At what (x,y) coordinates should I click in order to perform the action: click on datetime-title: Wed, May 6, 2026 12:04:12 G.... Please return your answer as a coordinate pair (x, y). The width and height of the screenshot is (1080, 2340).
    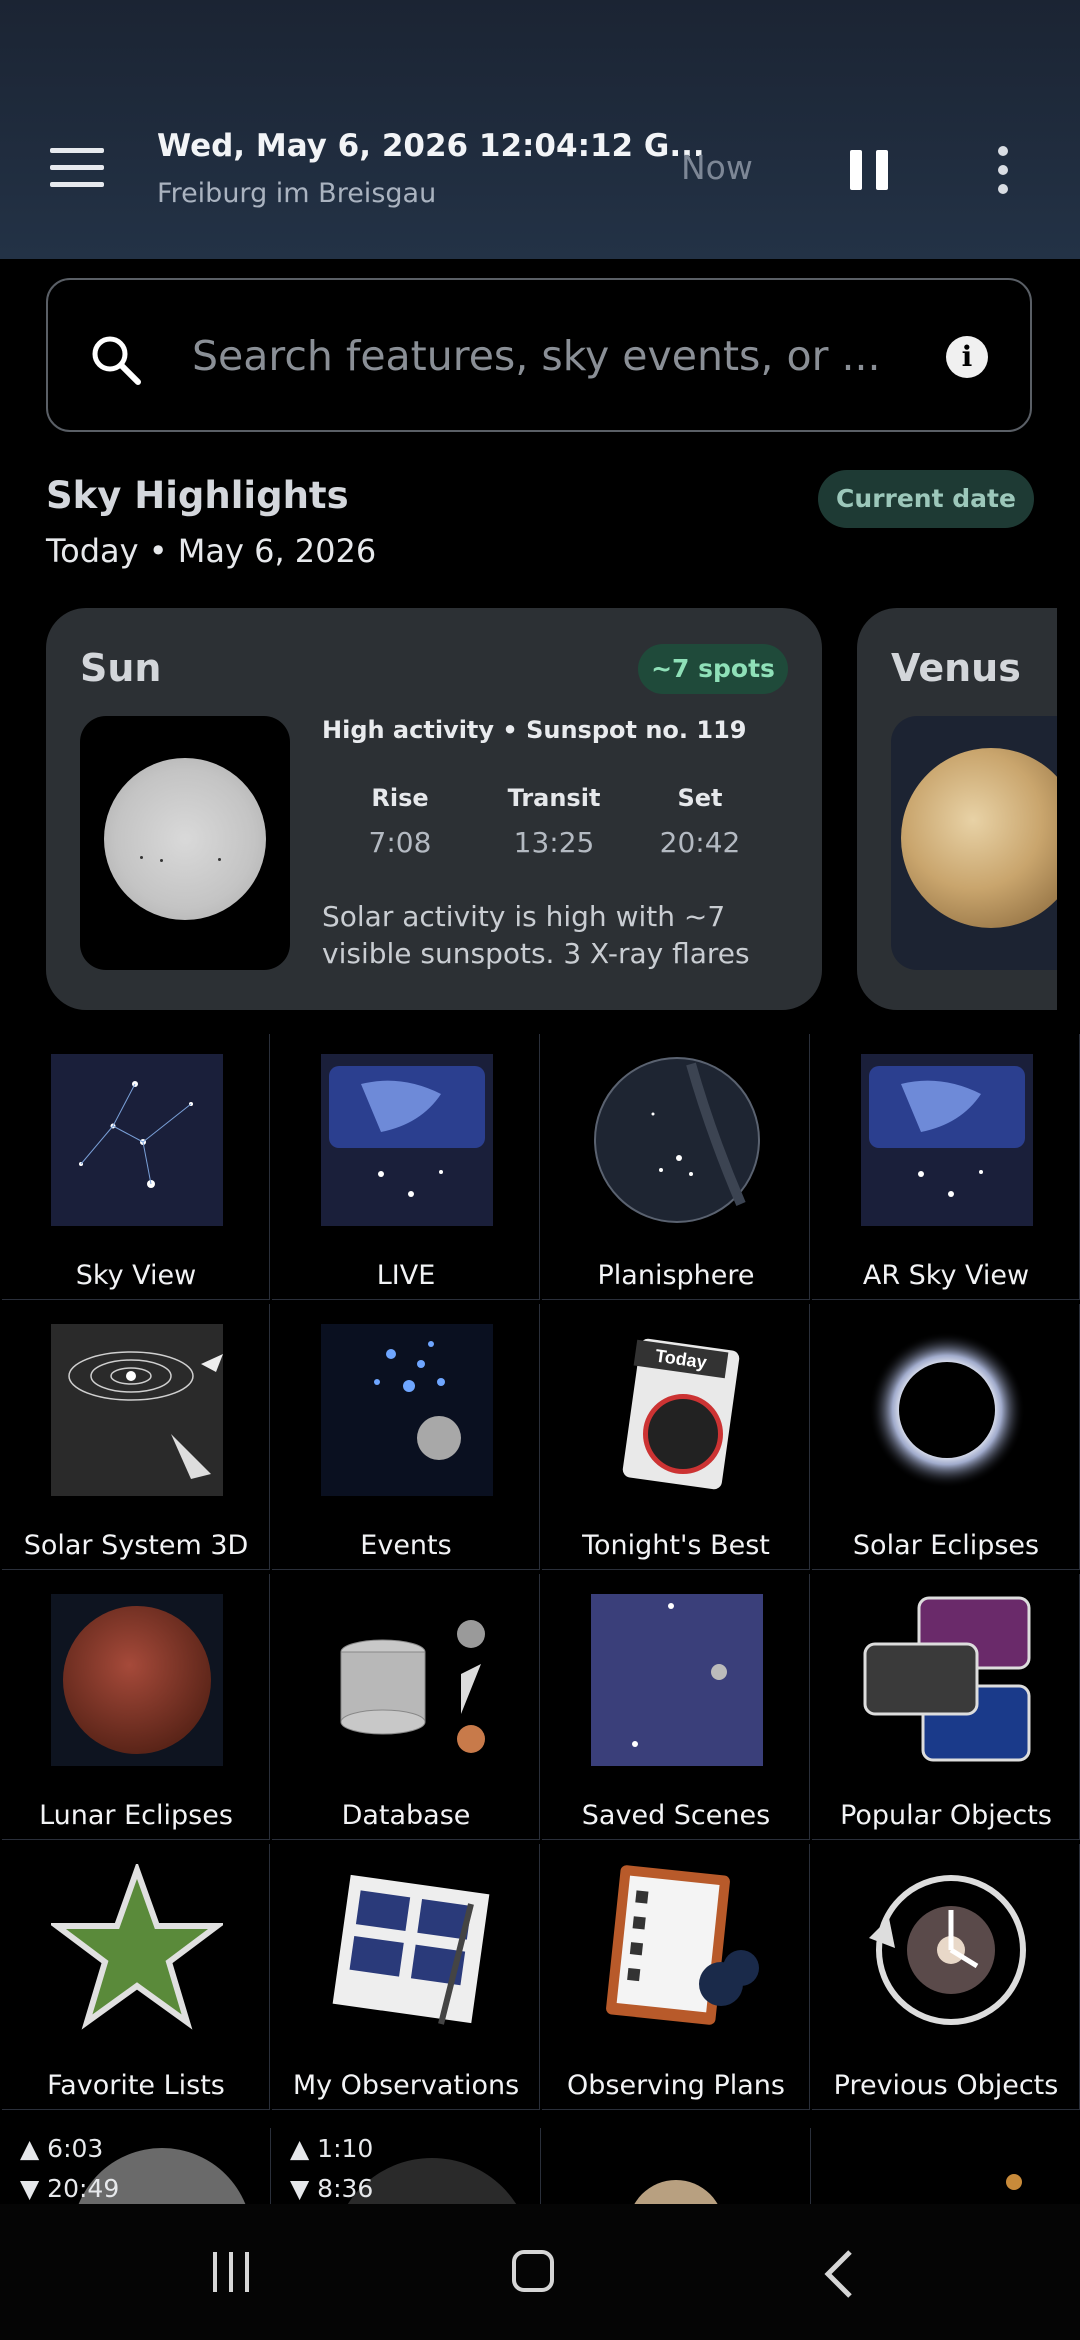
    Looking at the image, I should click on (431, 146).